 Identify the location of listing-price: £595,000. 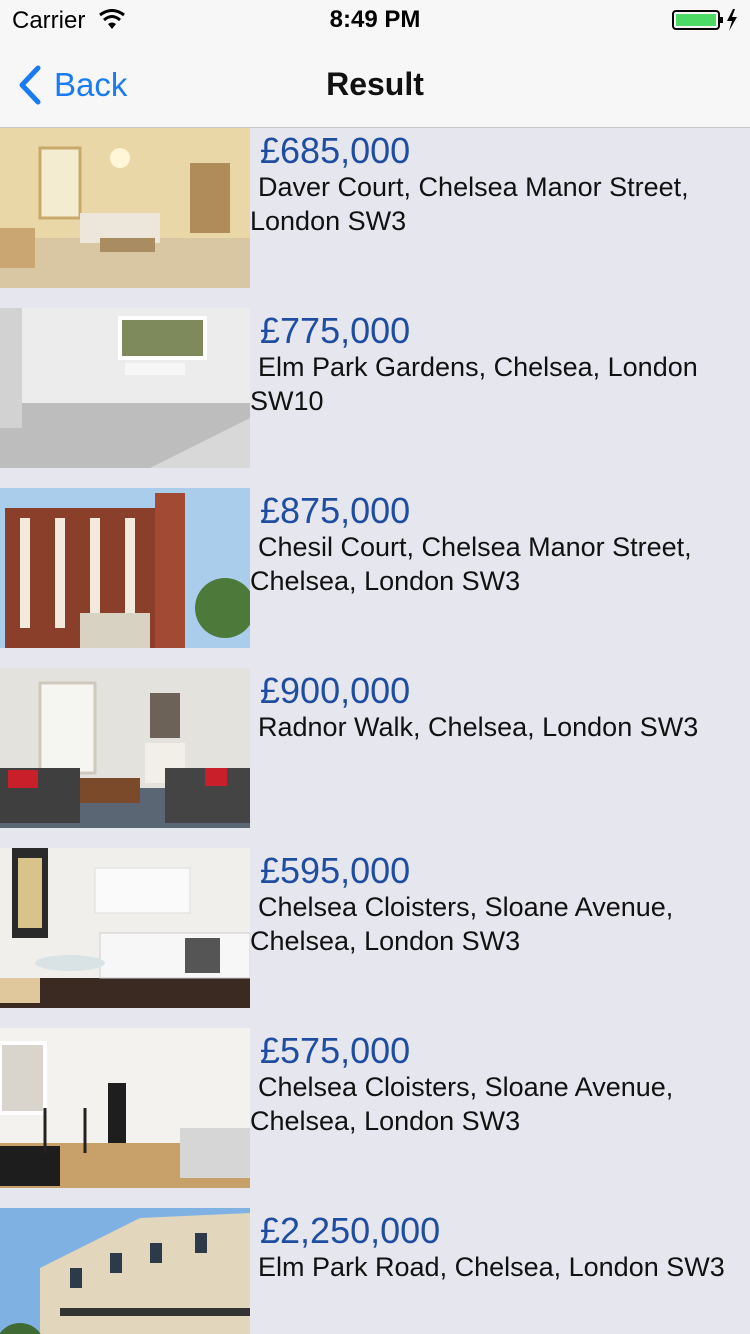
(335, 870).